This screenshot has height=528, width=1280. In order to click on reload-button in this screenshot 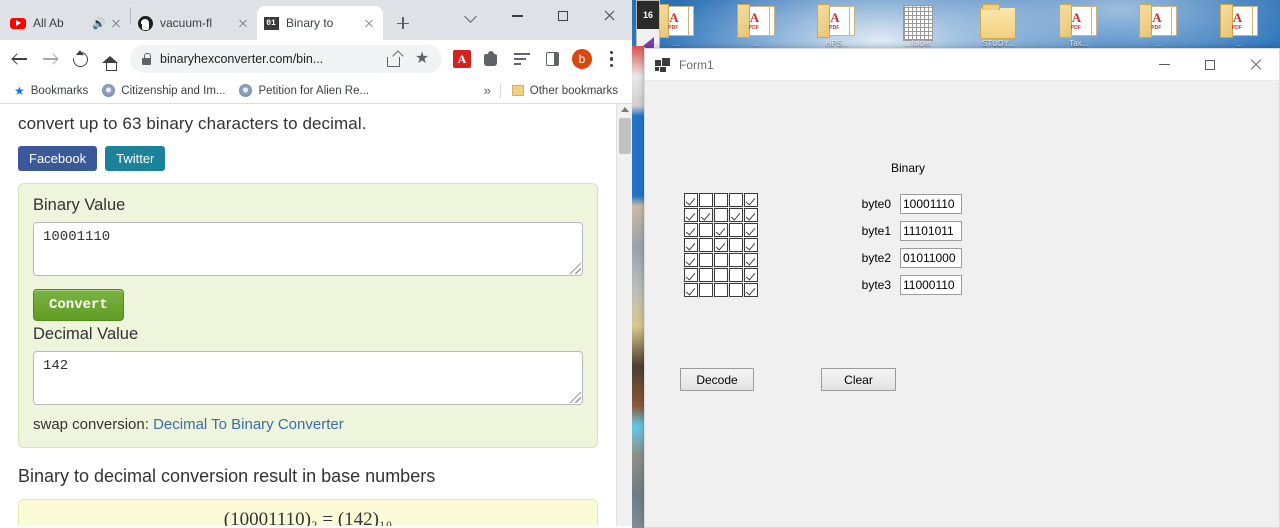, I will do `click(80, 59)`.